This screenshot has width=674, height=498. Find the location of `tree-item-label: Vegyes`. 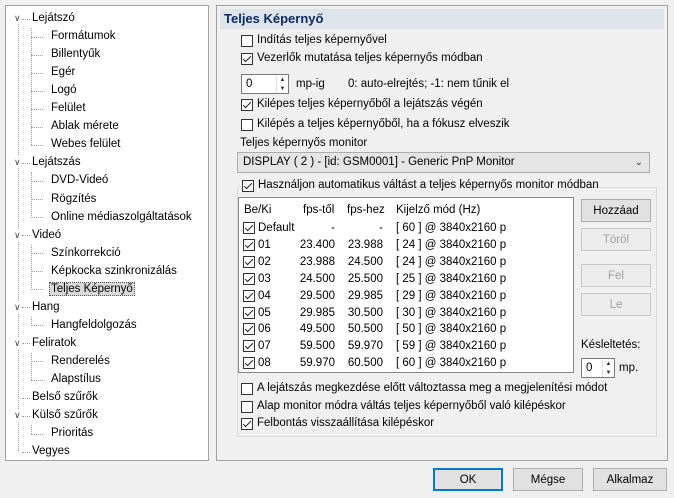

tree-item-label: Vegyes is located at coordinates (51, 451).